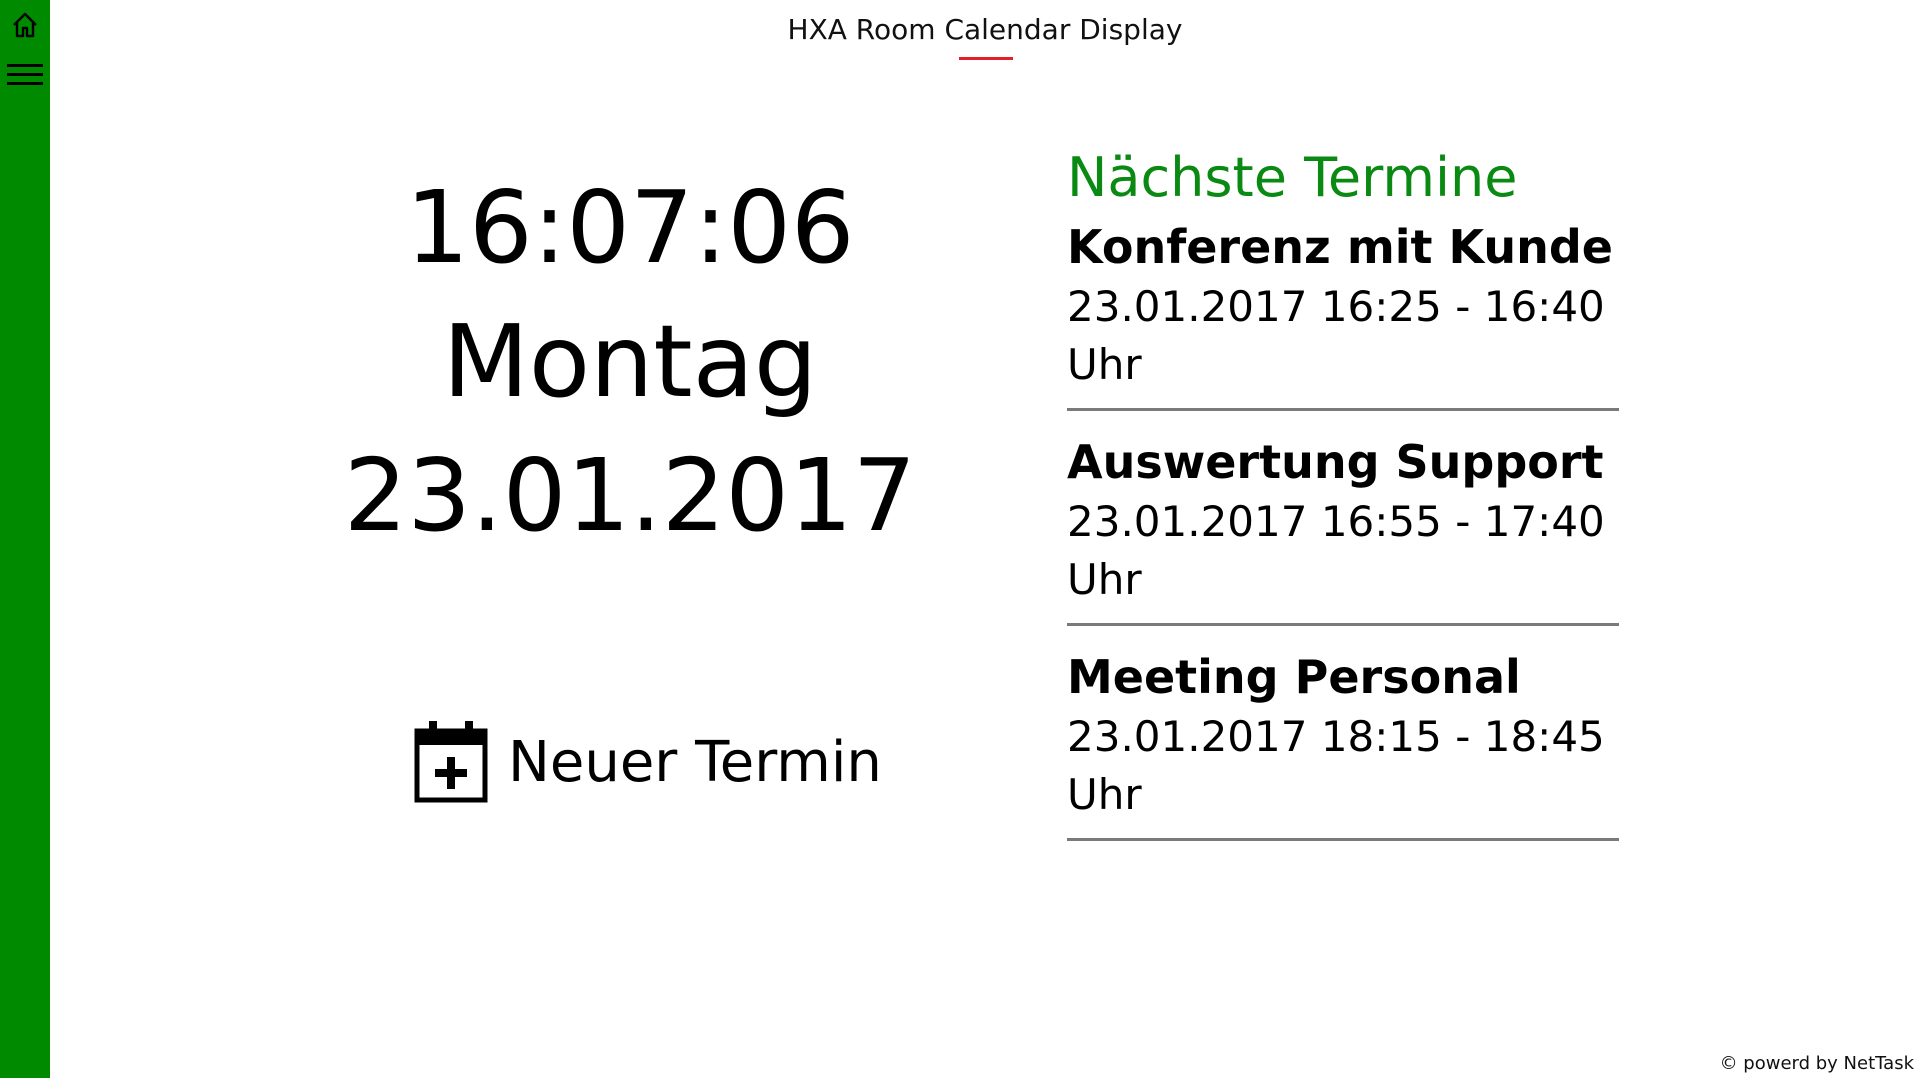  I want to click on app-title: HXA Room Calendar Display, so click(985, 29).